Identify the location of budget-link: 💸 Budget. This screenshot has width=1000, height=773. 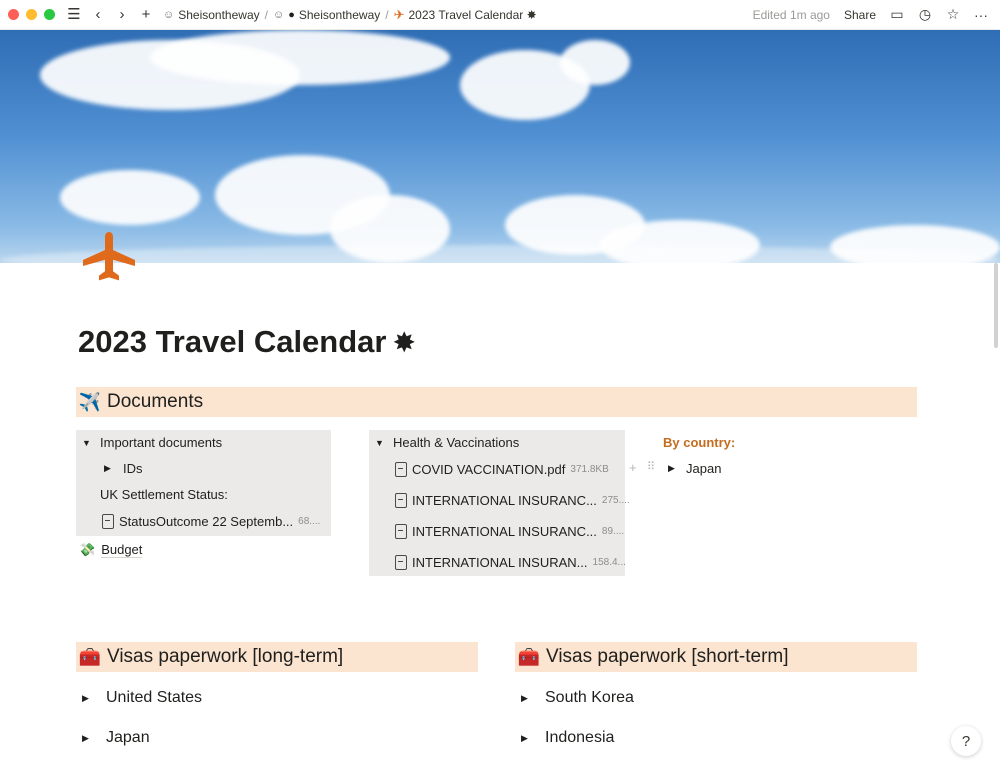
(111, 550).